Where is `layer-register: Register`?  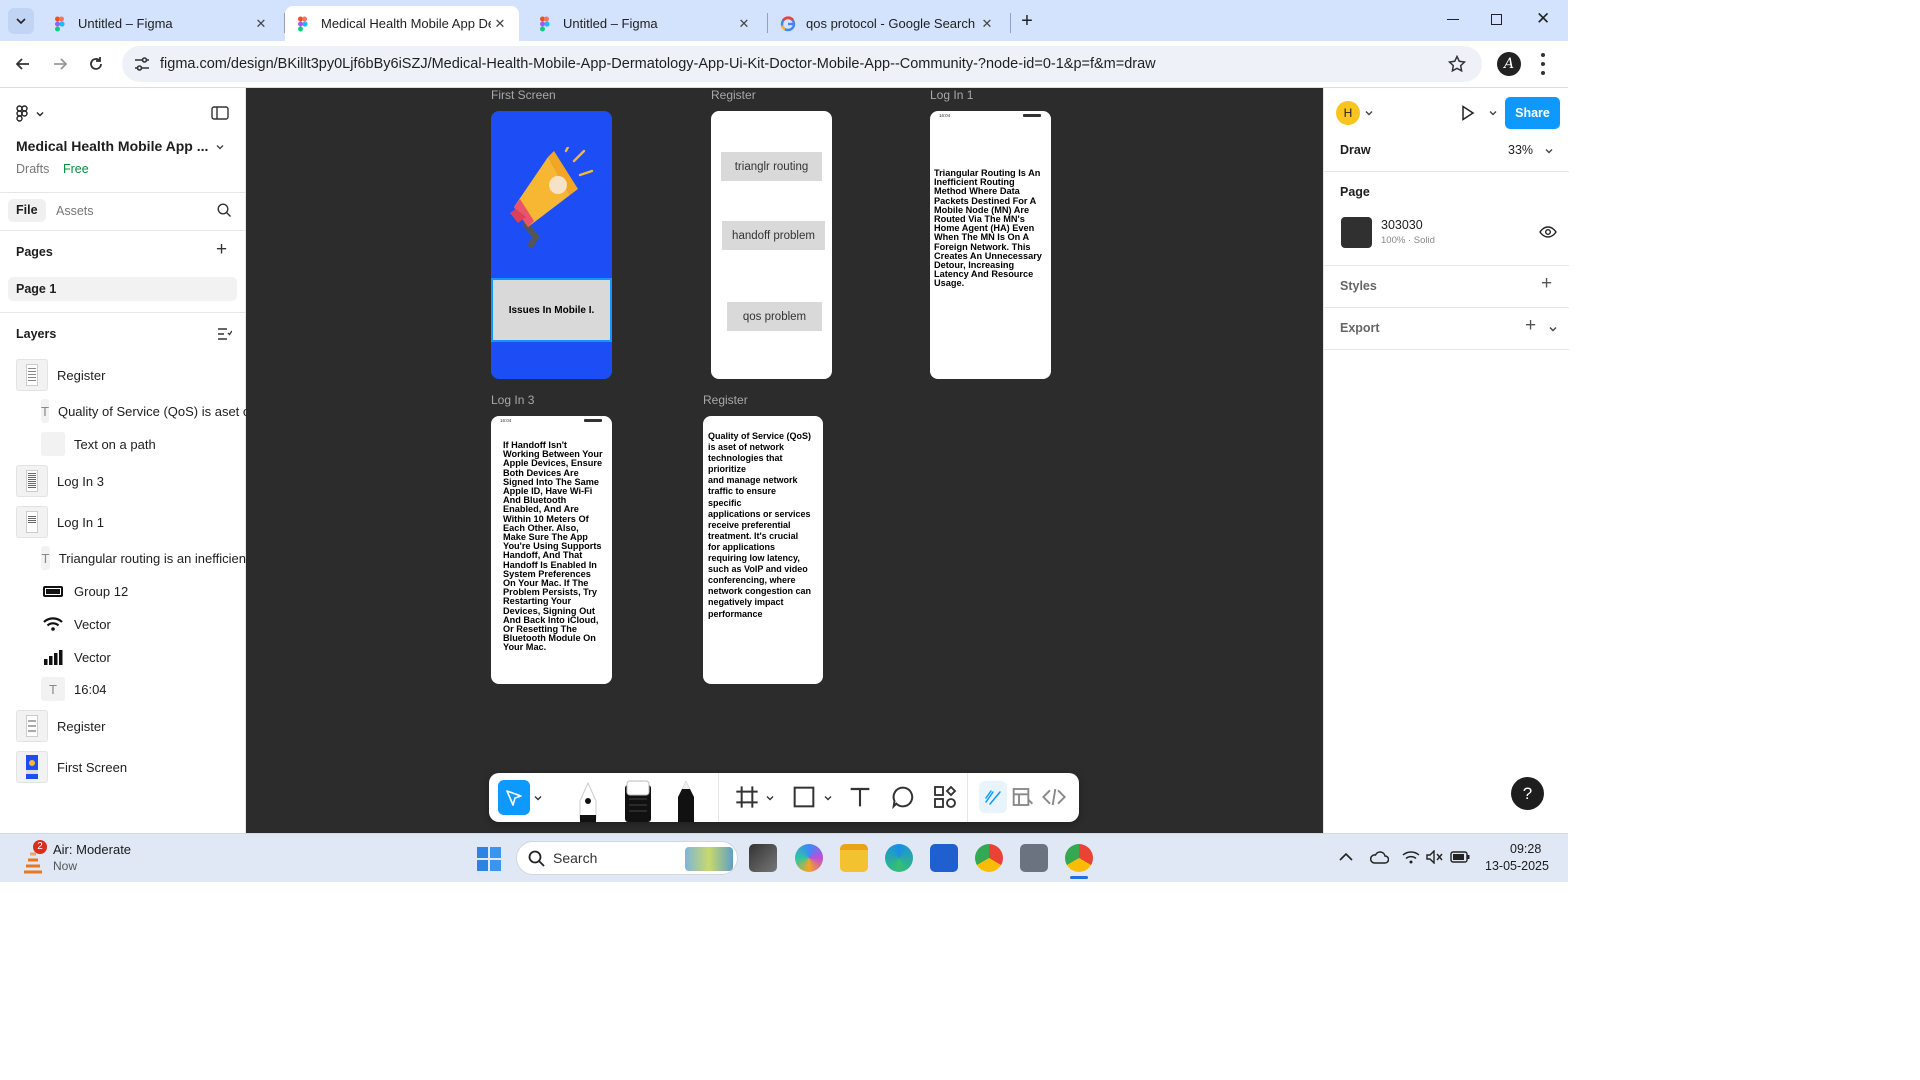 layer-register: Register is located at coordinates (123, 375).